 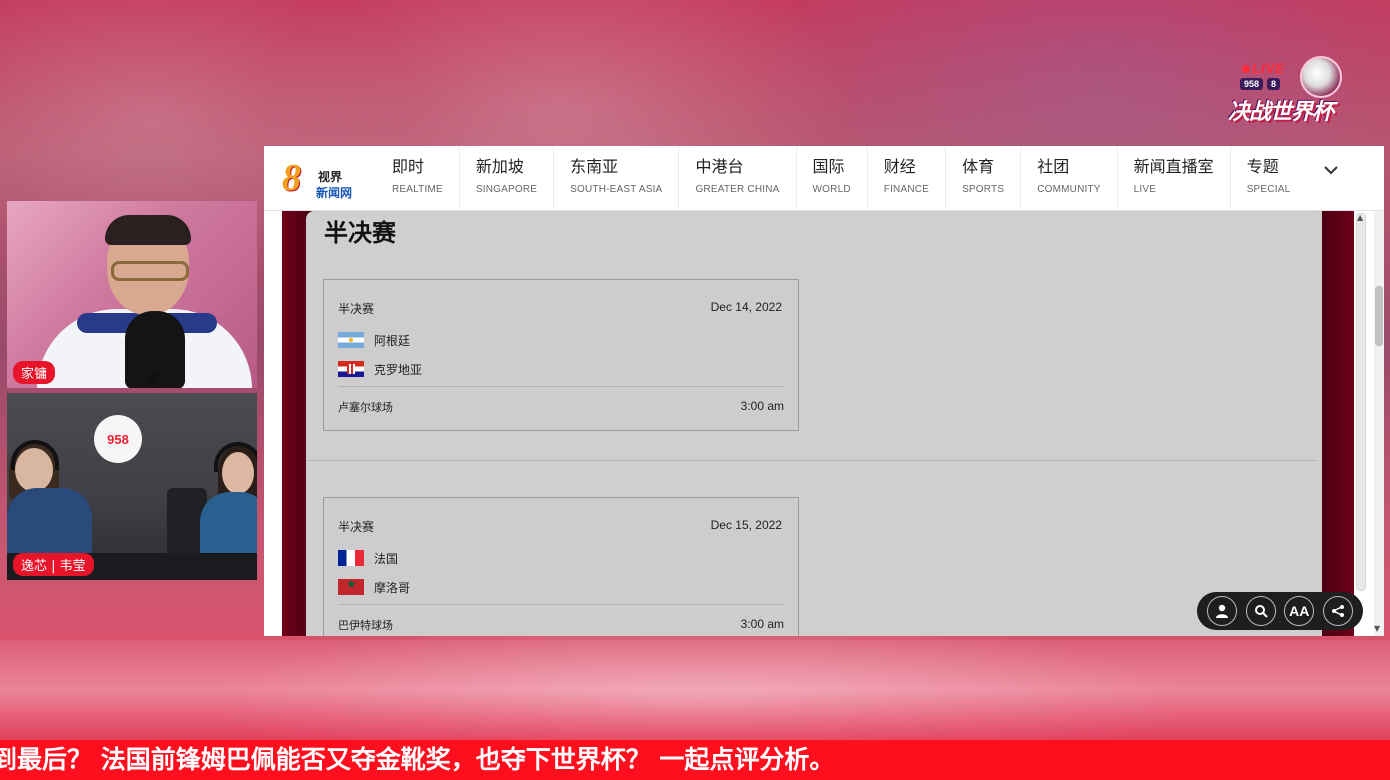 I want to click on nav-label-zh: 新加坡, so click(x=499, y=166).